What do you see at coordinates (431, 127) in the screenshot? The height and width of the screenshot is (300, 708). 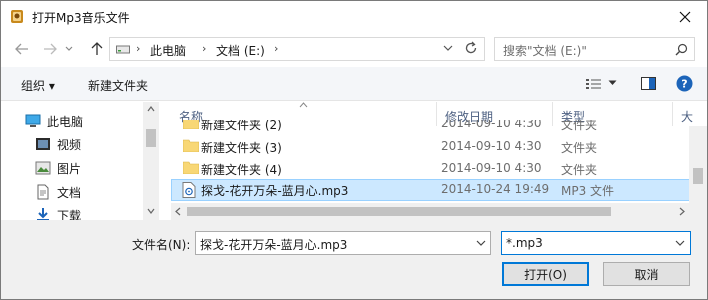 I see `file-row: 新建文件夹 (2) 2014-09-10 4:30 文件夹` at bounding box center [431, 127].